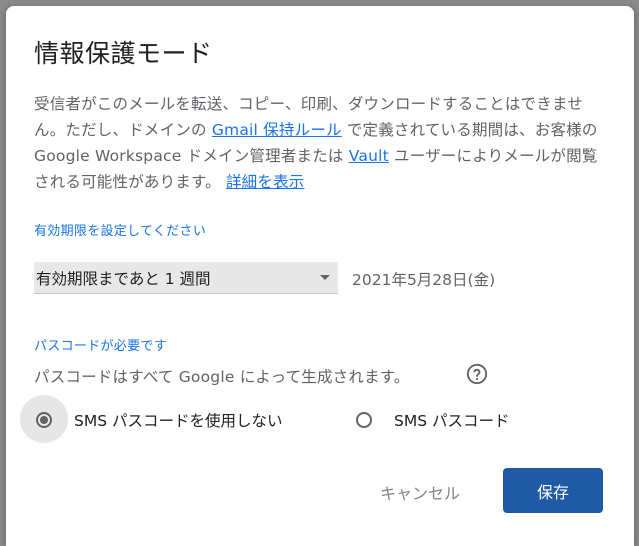  What do you see at coordinates (265, 182) in the screenshot?
I see `learn-more-link: 詳細を表示` at bounding box center [265, 182].